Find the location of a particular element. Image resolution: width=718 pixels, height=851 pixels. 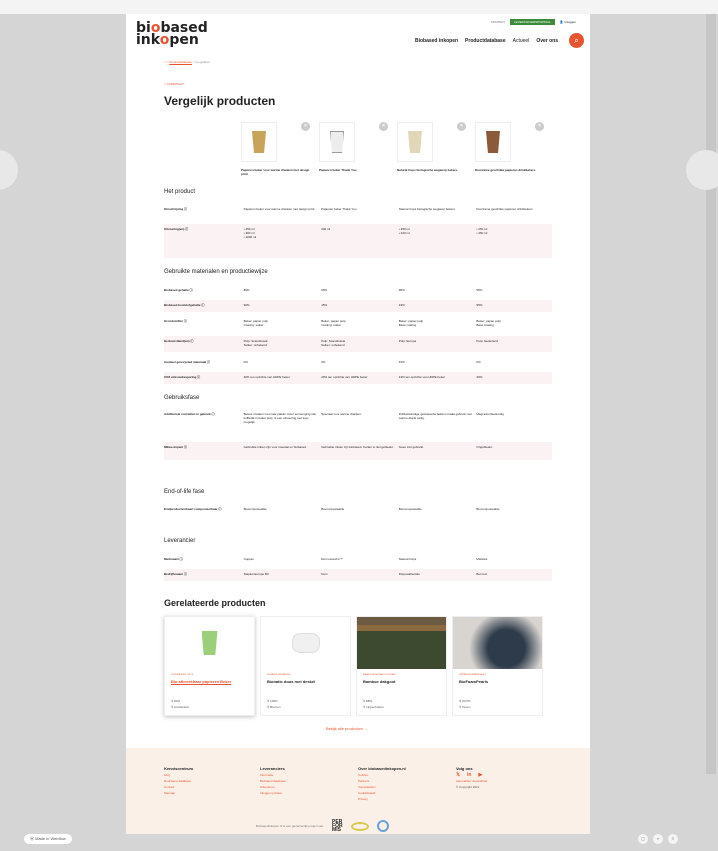

card-title: Bamboe dakgoot is located at coordinates (403, 681).